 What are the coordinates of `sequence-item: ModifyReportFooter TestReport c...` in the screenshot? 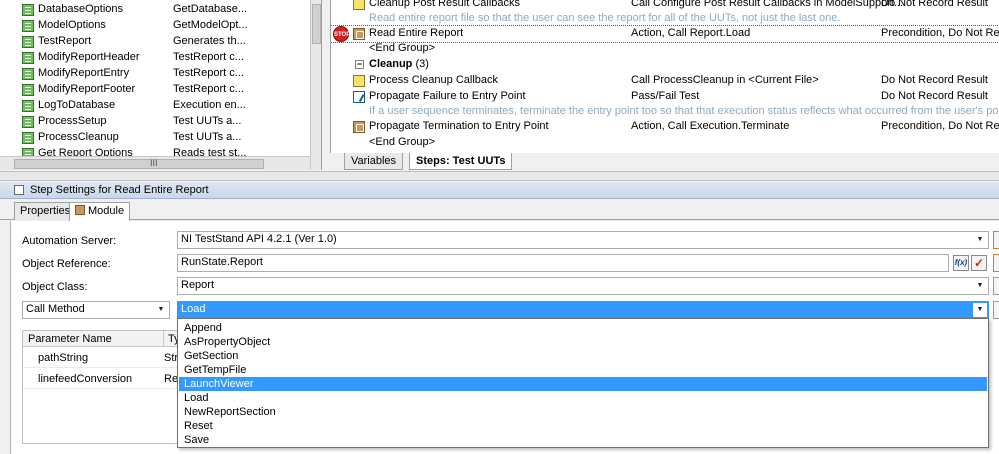 It's located at (155, 90).